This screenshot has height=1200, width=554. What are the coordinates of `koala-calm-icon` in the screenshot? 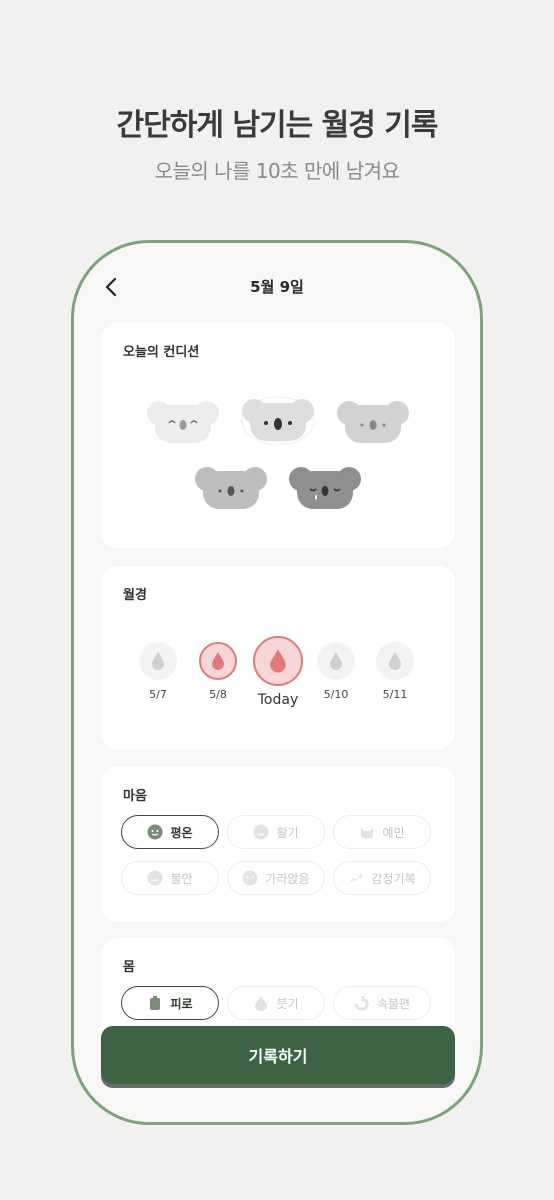 It's located at (373, 420).